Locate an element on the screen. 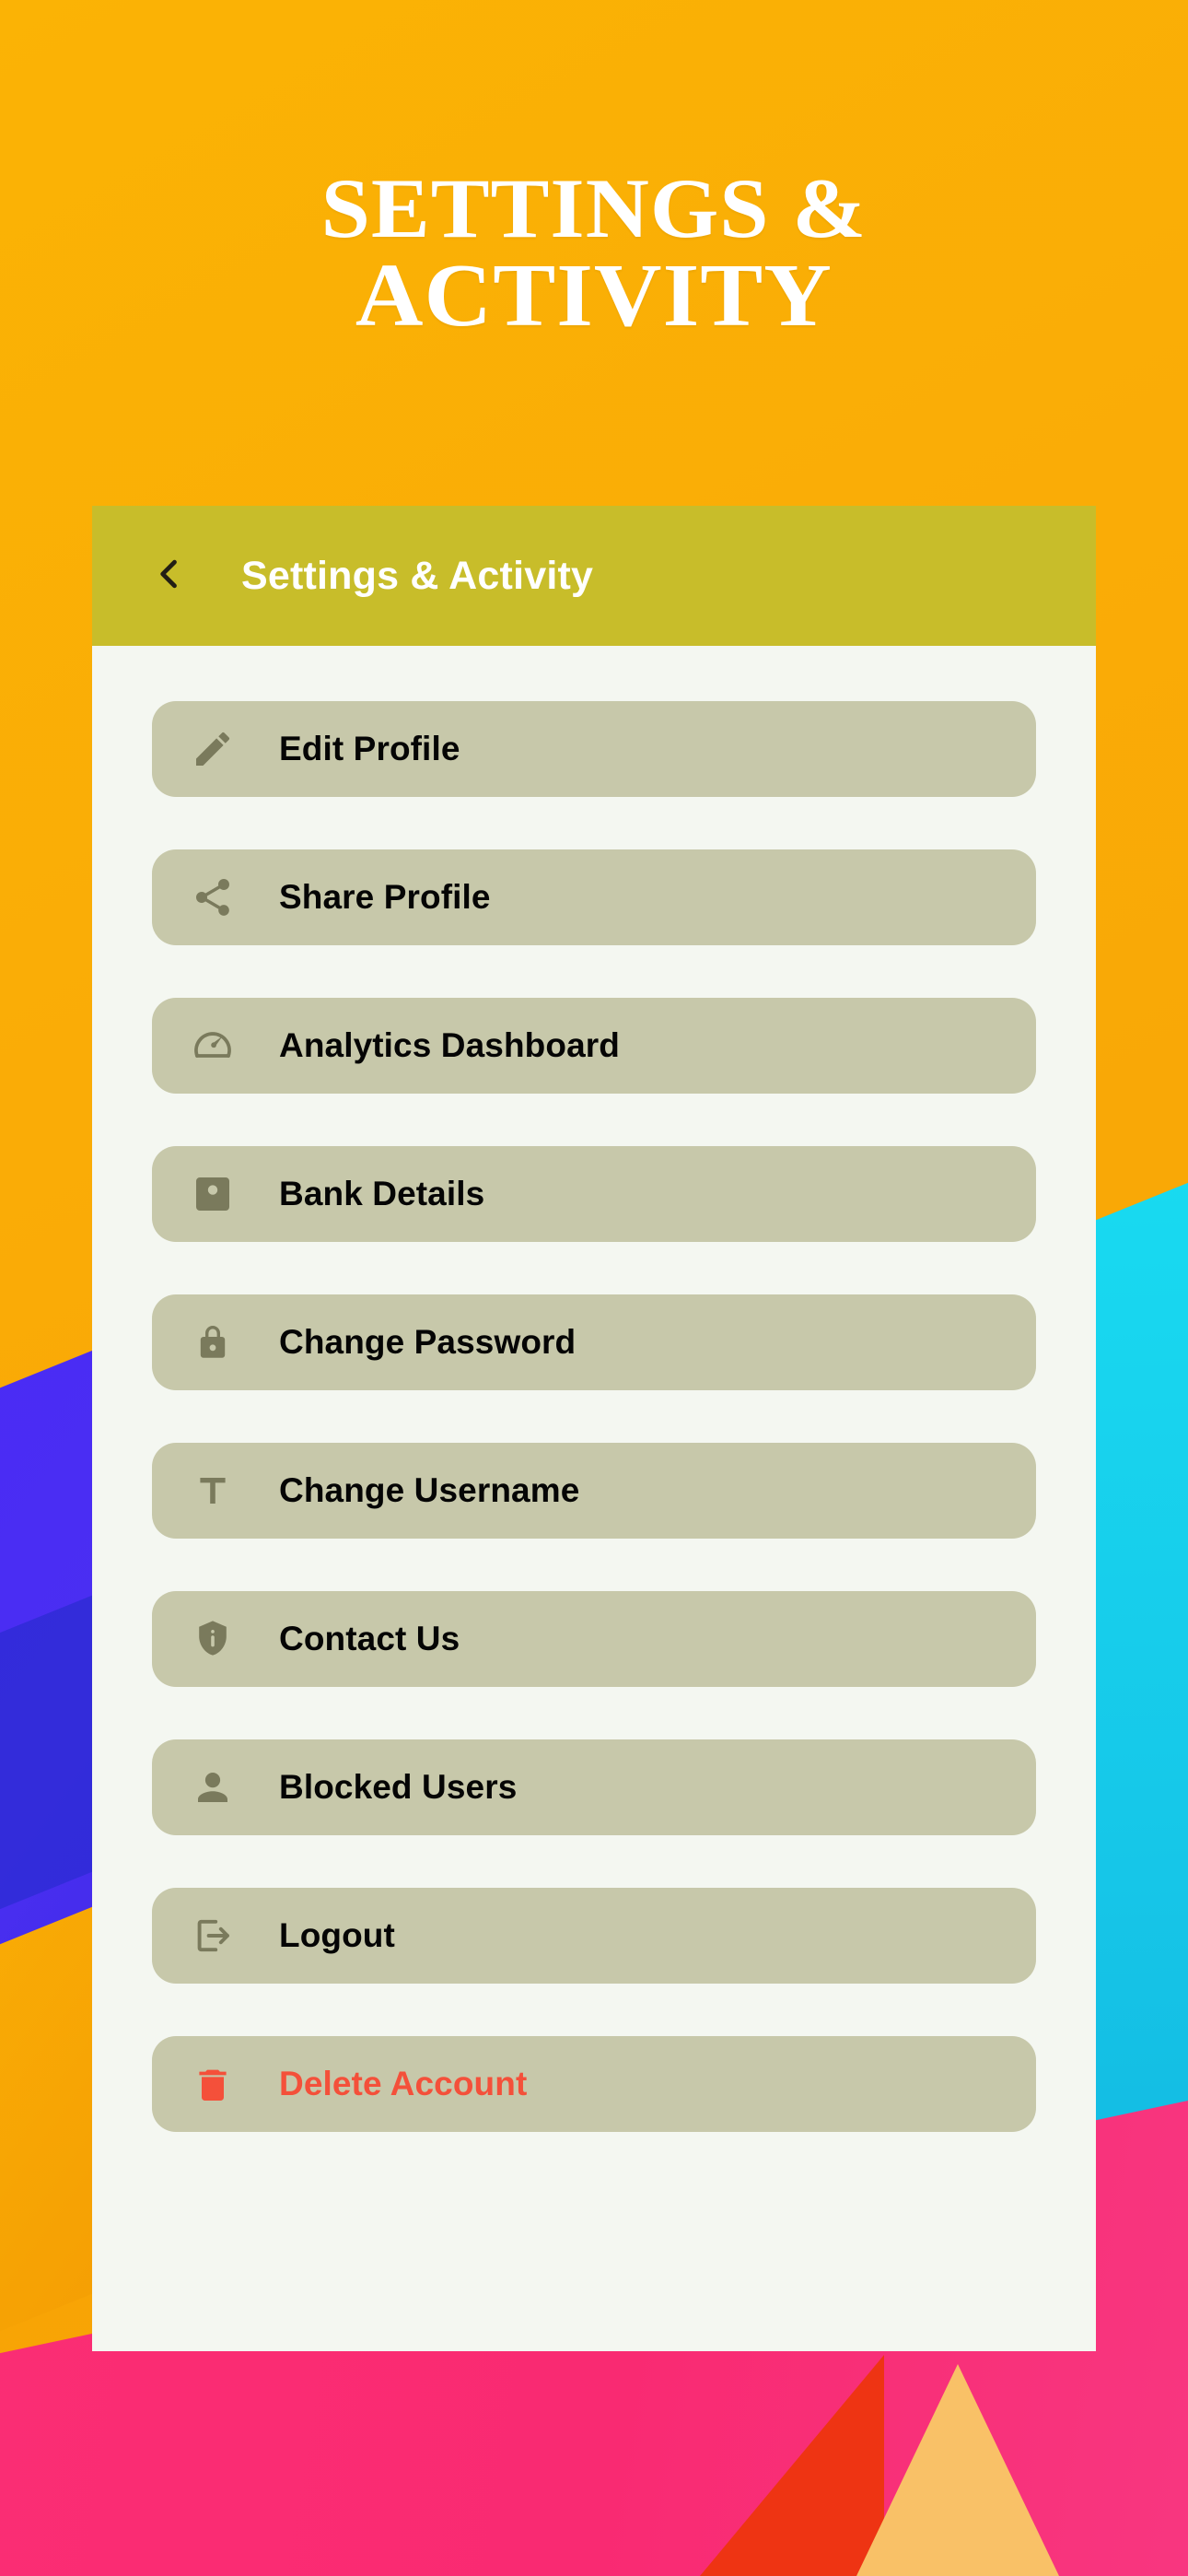 The height and width of the screenshot is (2576, 1188). settings-menu-item: Share Profile is located at coordinates (594, 897).